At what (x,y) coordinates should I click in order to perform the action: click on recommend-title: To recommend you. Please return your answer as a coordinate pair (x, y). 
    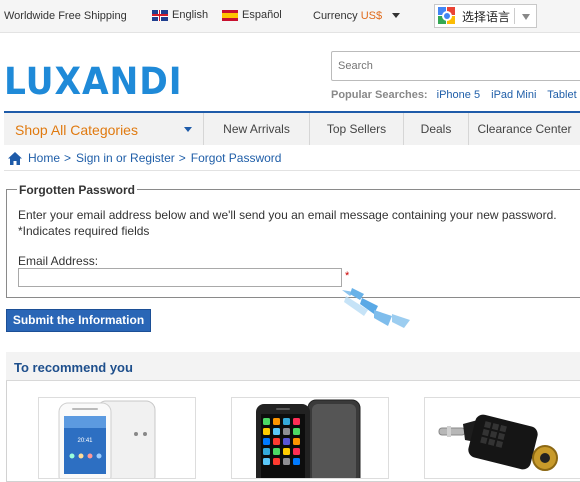
    Looking at the image, I should click on (73, 367).